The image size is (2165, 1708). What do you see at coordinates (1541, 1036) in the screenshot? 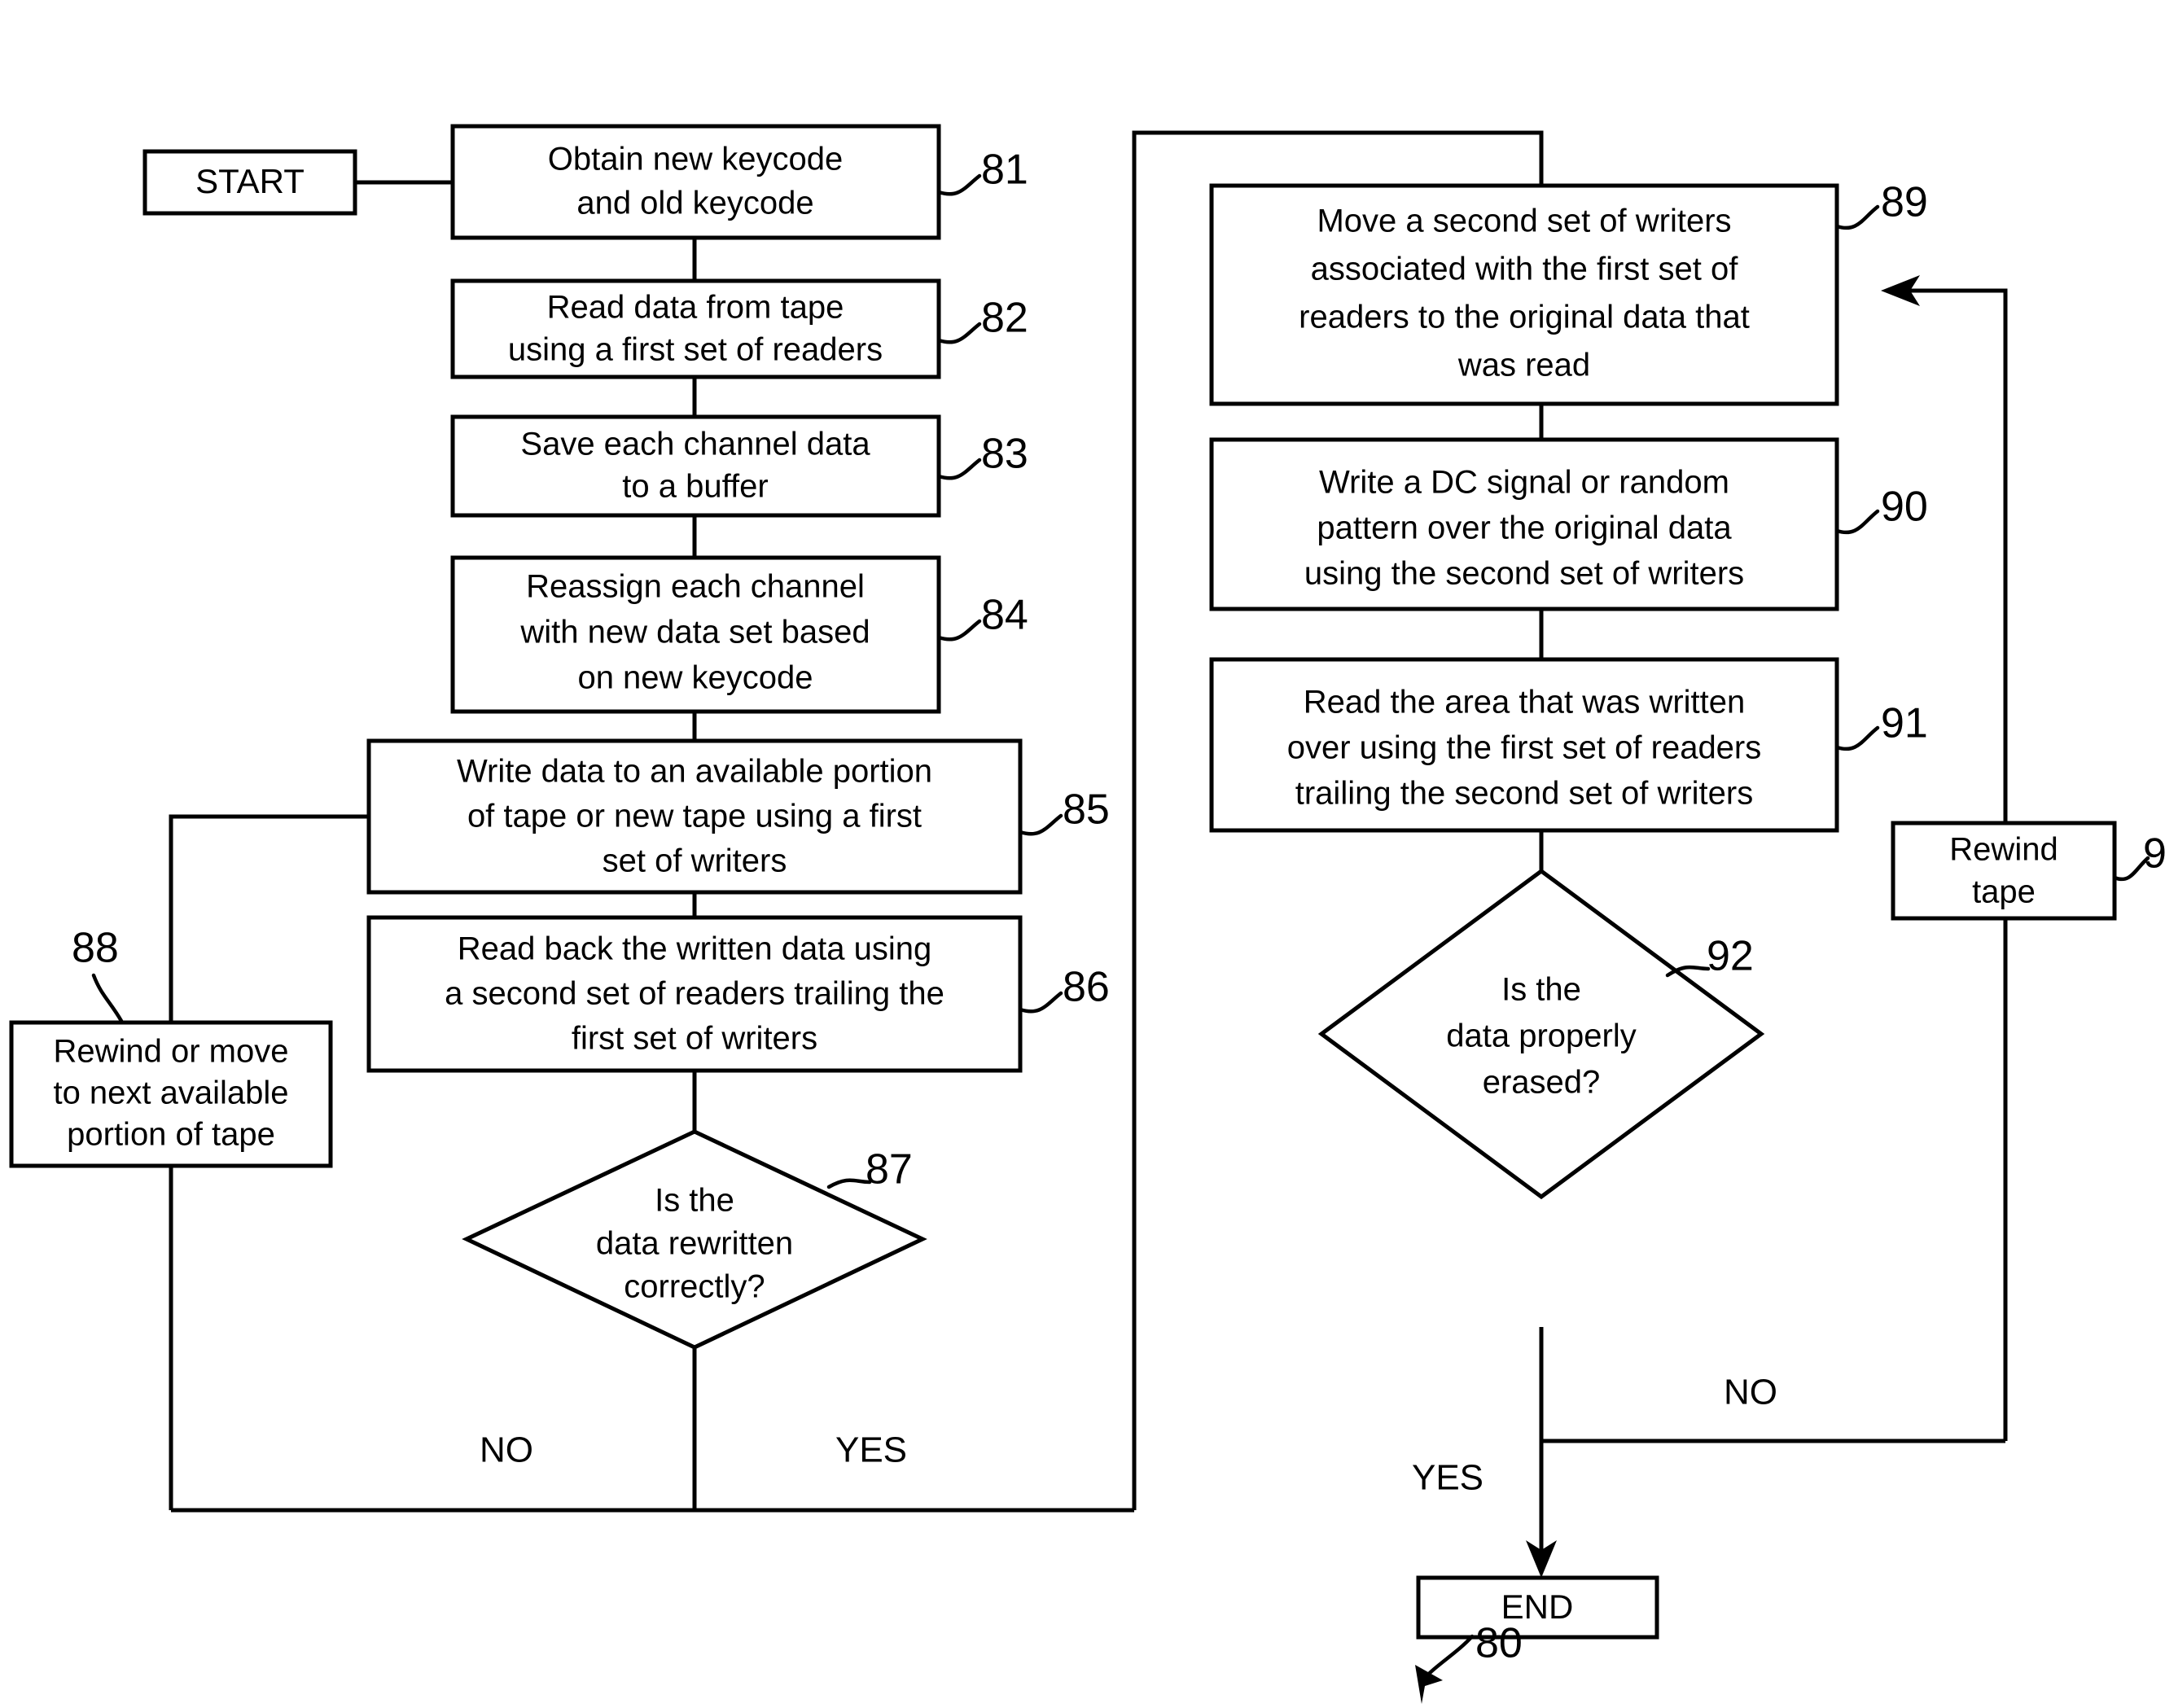
I see `decision-92-line-2: data properly` at bounding box center [1541, 1036].